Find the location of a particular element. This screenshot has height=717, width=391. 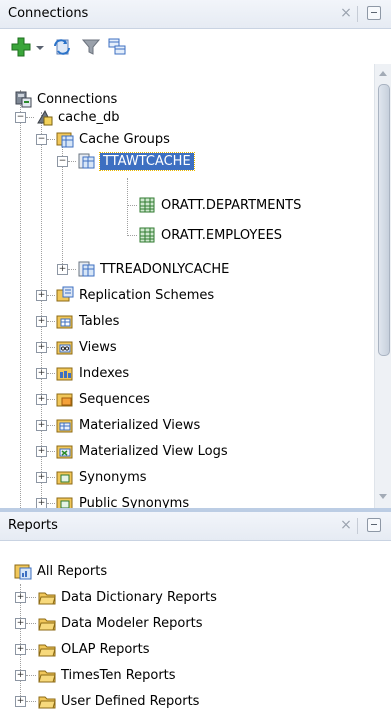

tables-folder-icon is located at coordinates (64, 322).